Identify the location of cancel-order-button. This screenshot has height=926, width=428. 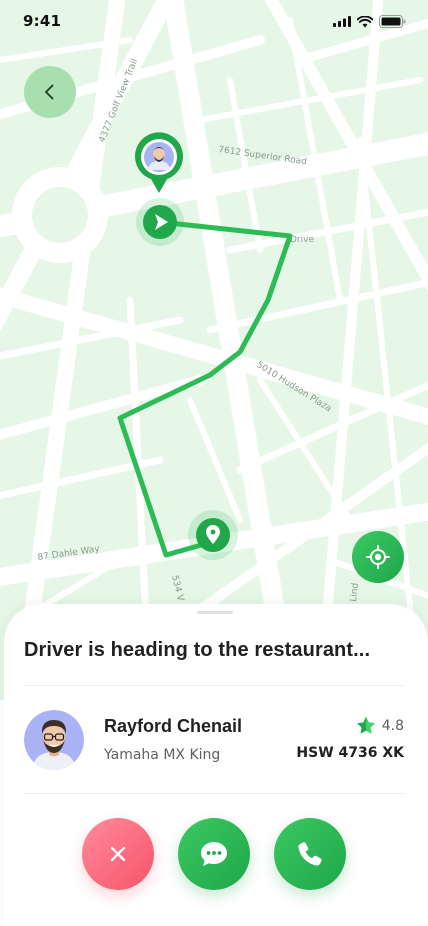
(118, 854).